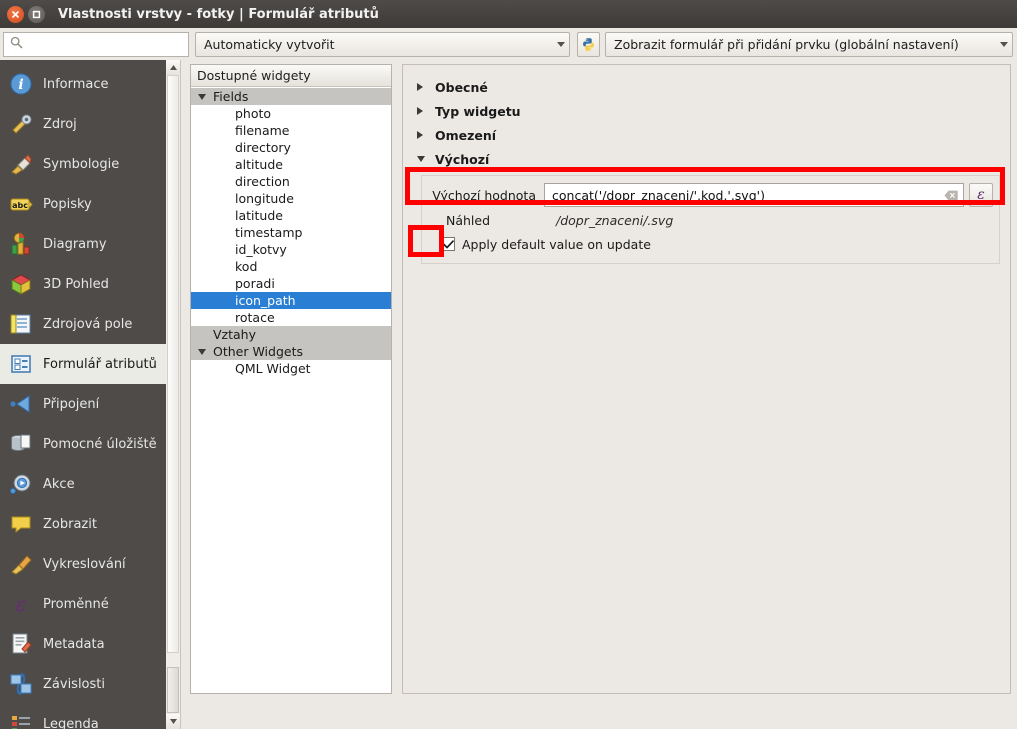 The image size is (1017, 729). I want to click on section-header-label: Typ widgetu, so click(478, 111).